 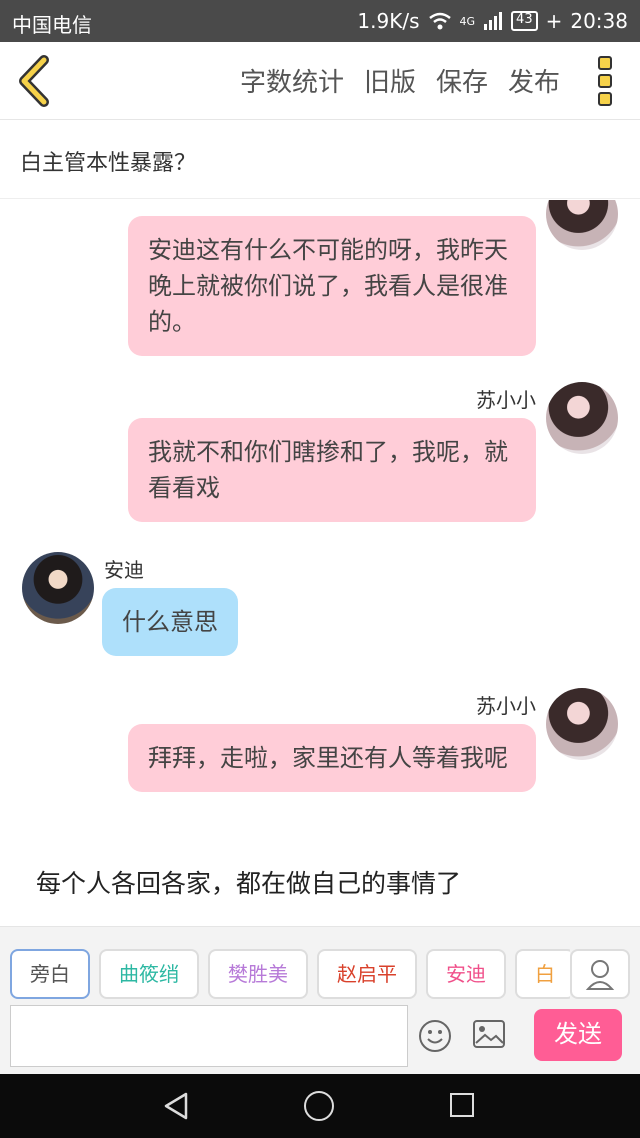 I want to click on app-header: 字数统计 旧版 保存 发布, so click(x=320, y=81).